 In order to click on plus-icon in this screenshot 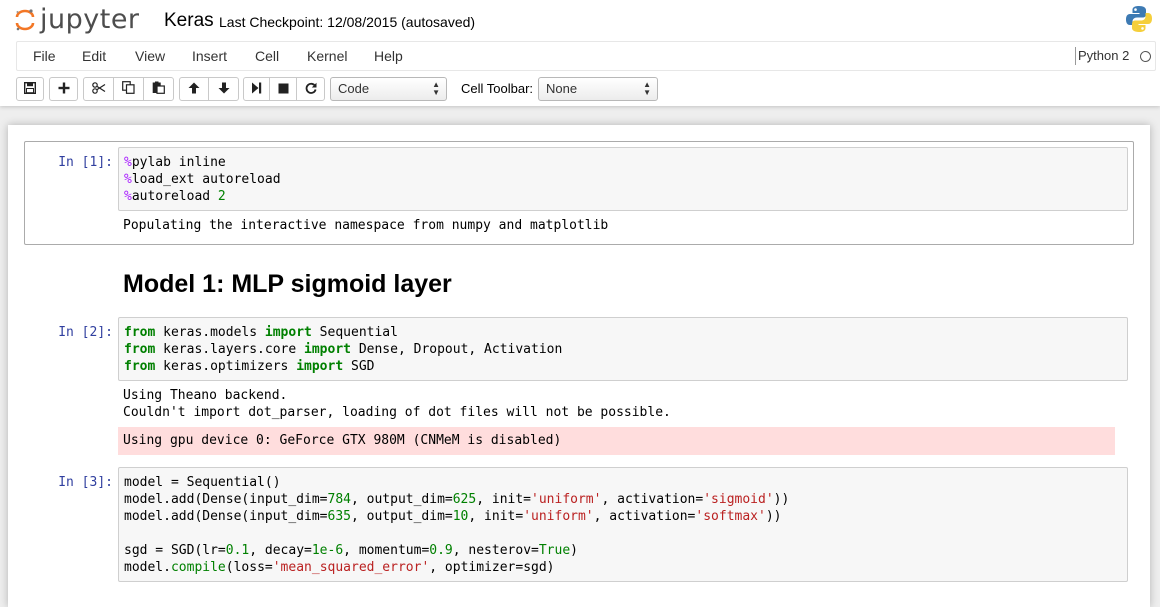, I will do `click(64, 89)`.